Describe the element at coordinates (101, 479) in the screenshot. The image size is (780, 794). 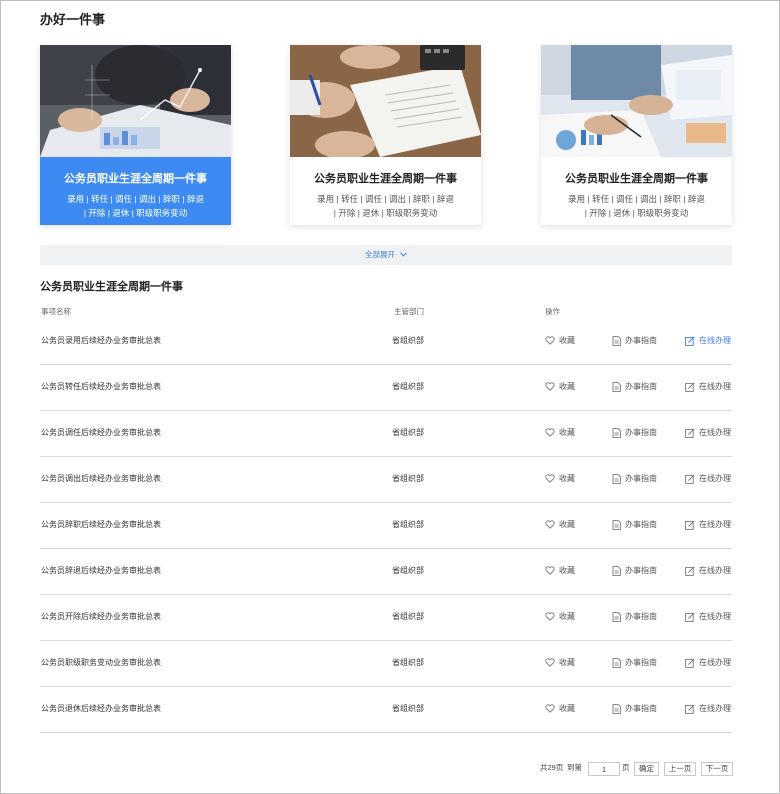
I see `item-name: 公务员调出后续经办业务审批总表` at that location.